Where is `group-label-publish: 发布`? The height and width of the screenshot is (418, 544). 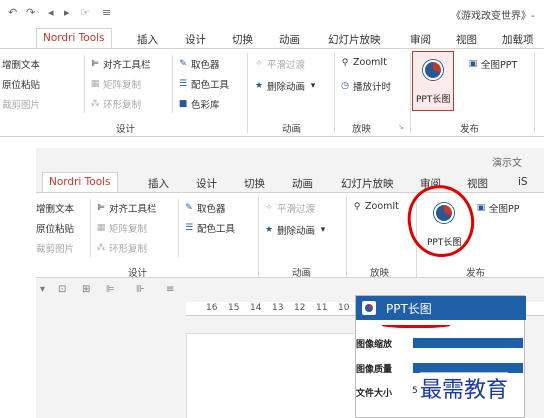
group-label-publish: 发布 is located at coordinates (470, 129).